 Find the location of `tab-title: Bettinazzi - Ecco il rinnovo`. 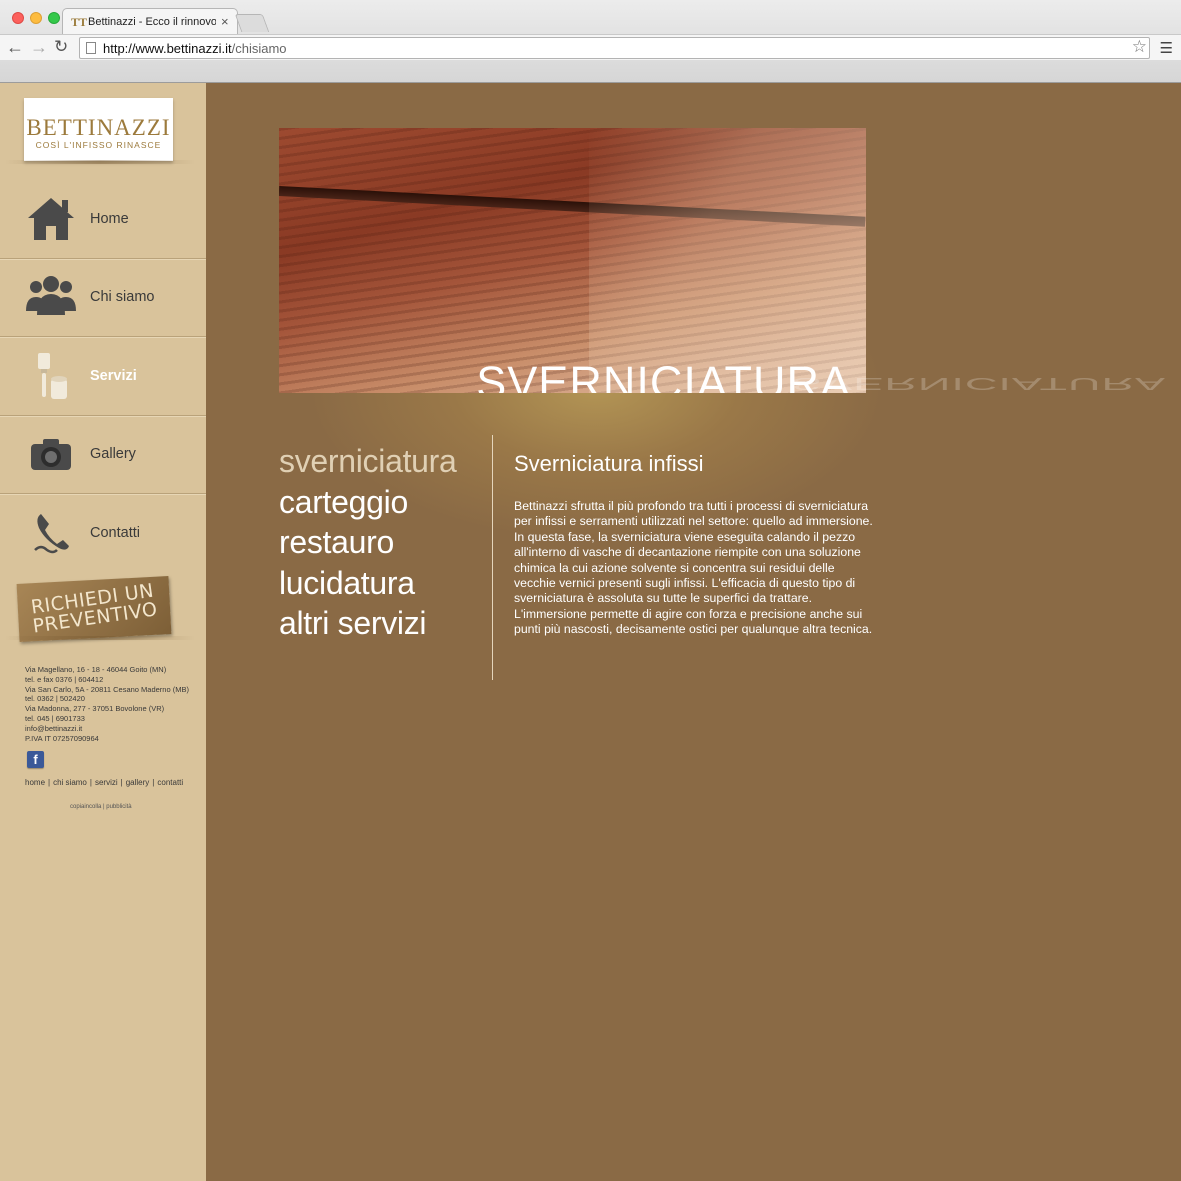

tab-title: Bettinazzi - Ecco il rinnovo is located at coordinates (152, 21).